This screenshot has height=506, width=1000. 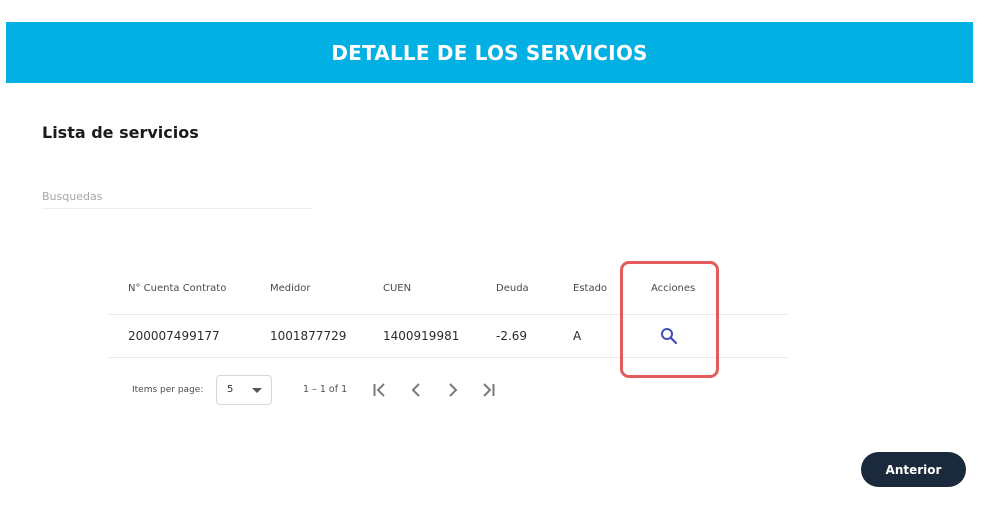 What do you see at coordinates (177, 288) in the screenshot?
I see `column-header-cuenta-contrato: N° Cuenta Contrato` at bounding box center [177, 288].